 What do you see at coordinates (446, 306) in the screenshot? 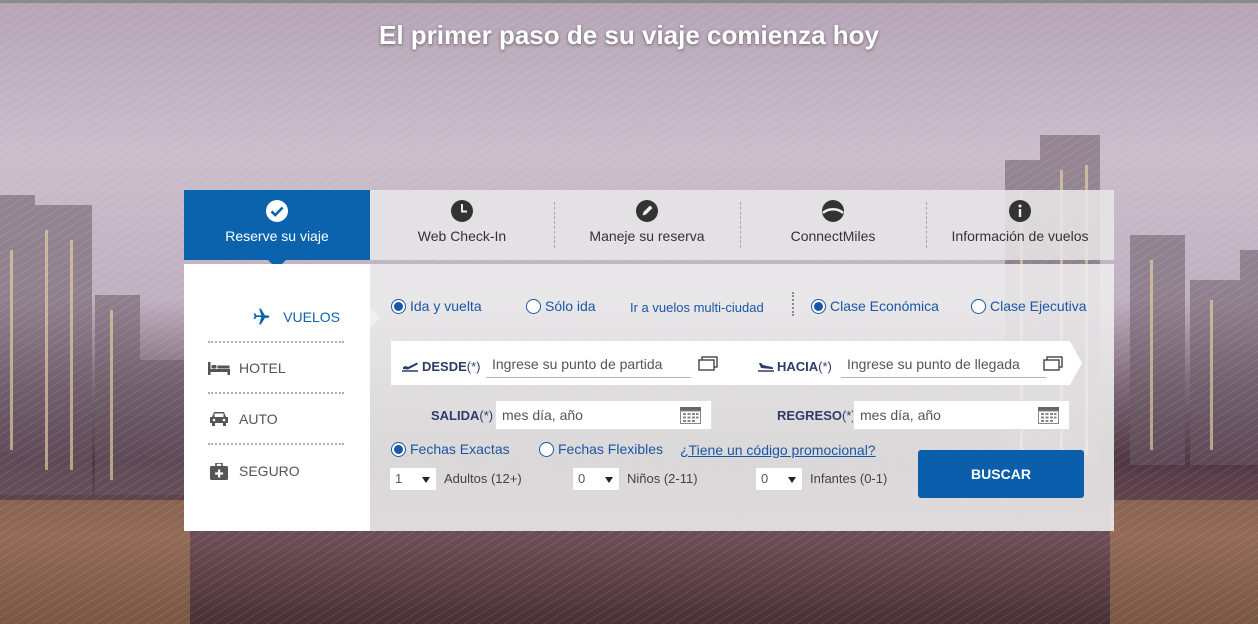
I see `radio-label: Ida y vuelta` at bounding box center [446, 306].